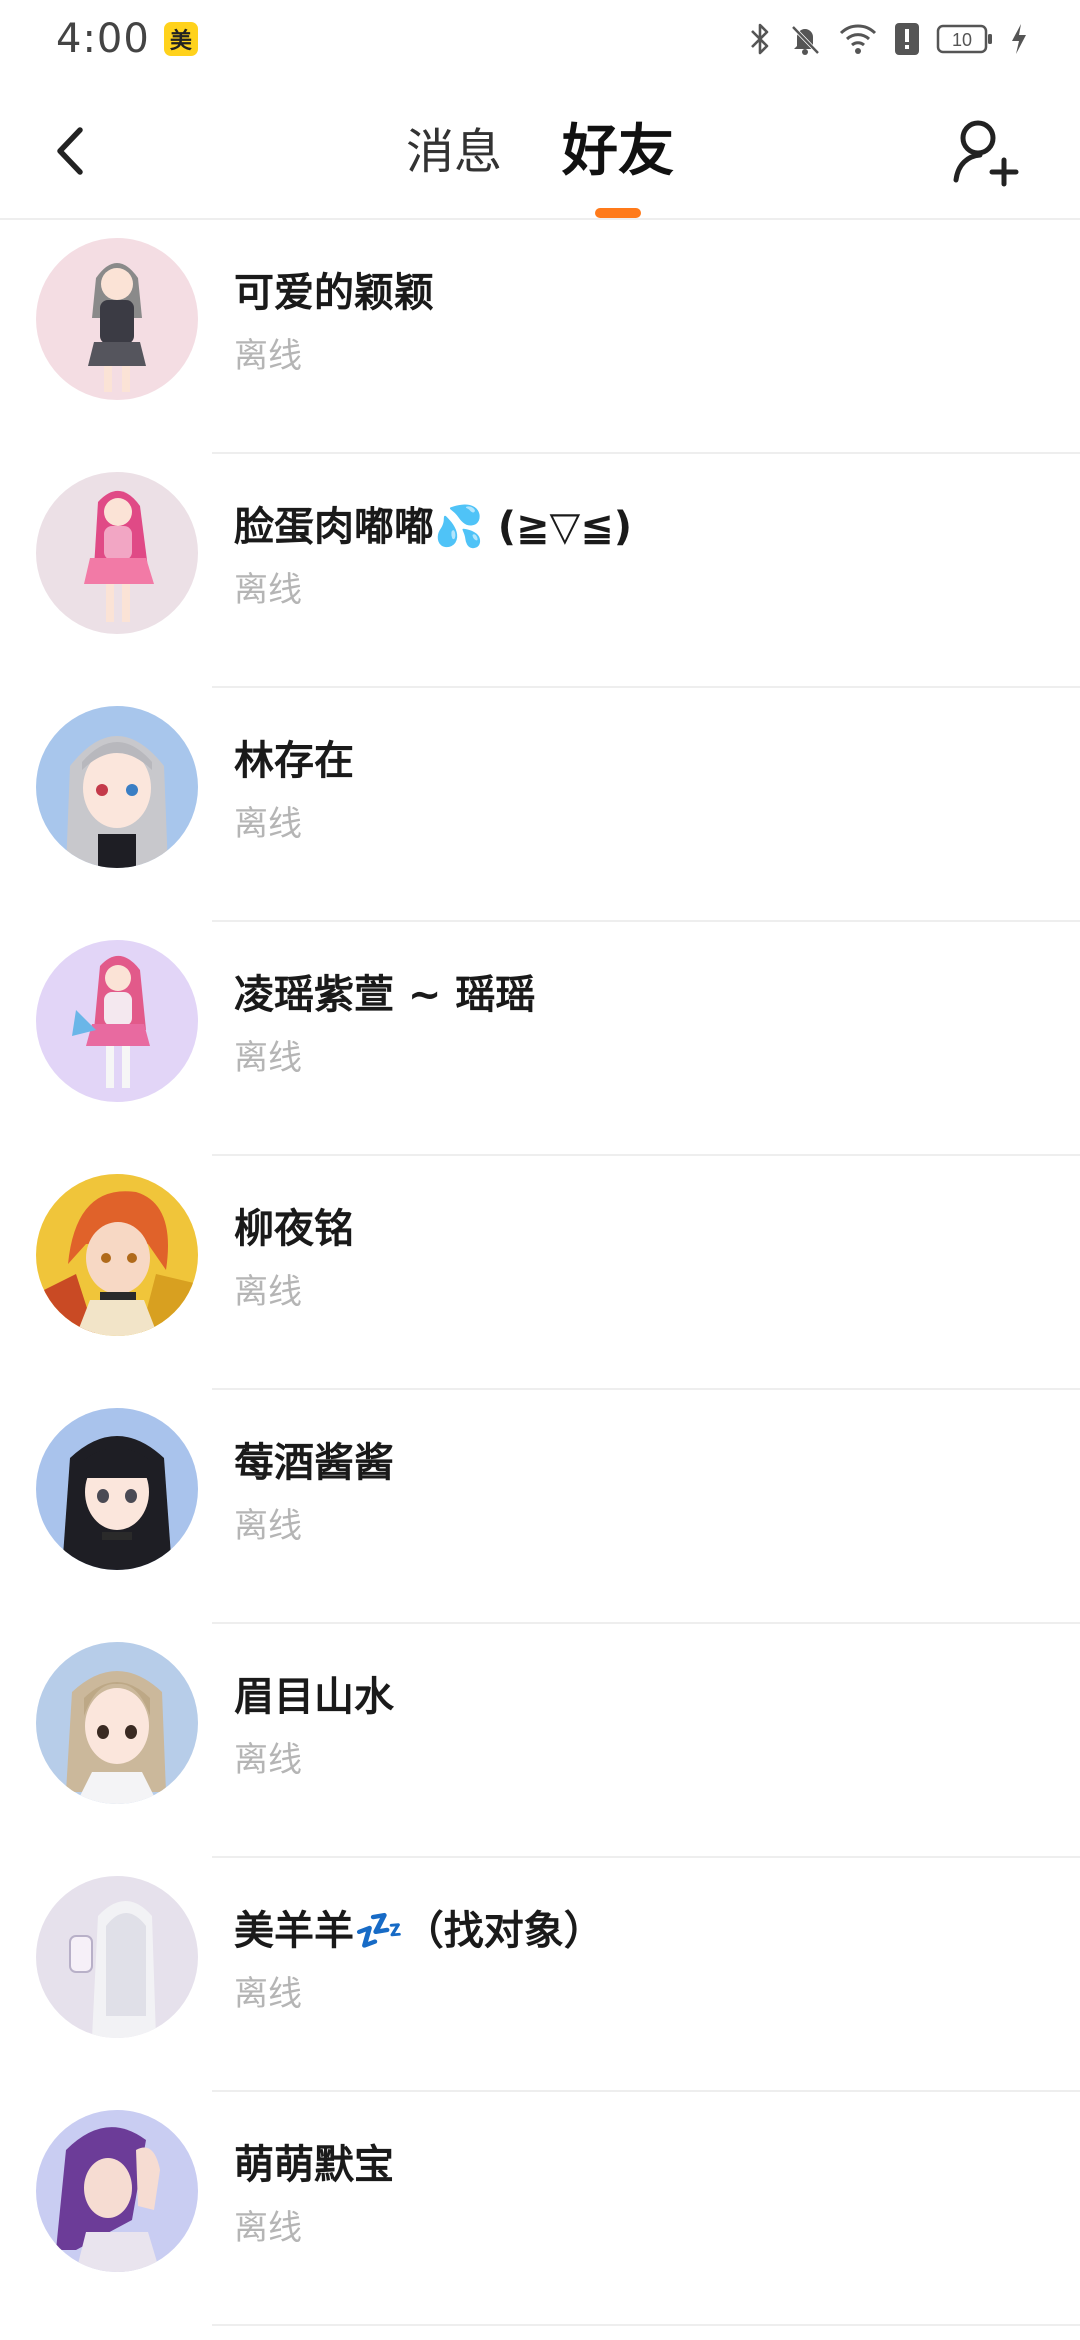 Image resolution: width=1080 pixels, height=2340 pixels. Describe the element at coordinates (1019, 39) in the screenshot. I see `charging-icon` at that location.